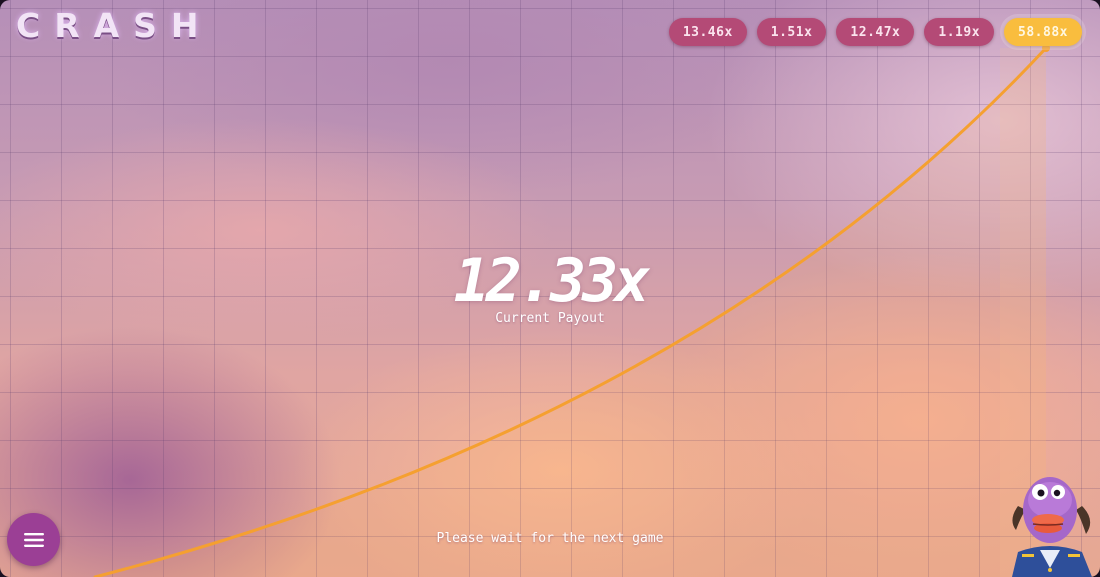 The width and height of the screenshot is (1100, 577). Describe the element at coordinates (707, 32) in the screenshot. I see `history-pill: 13.46x` at that location.